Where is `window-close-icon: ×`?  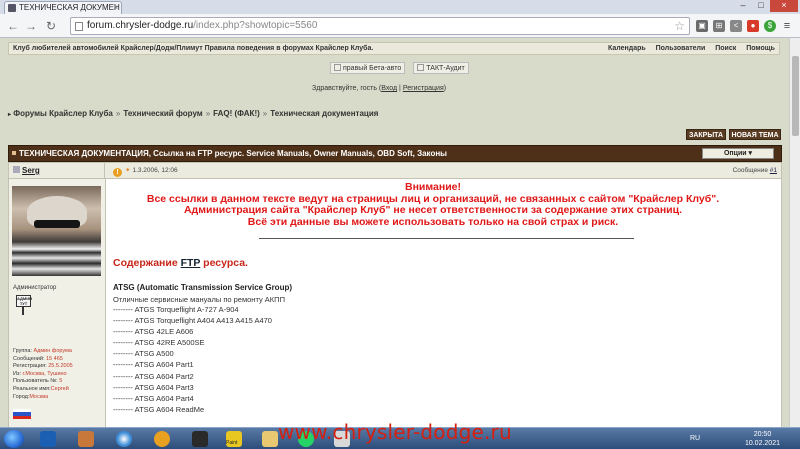
window-close-icon: × is located at coordinates (784, 6).